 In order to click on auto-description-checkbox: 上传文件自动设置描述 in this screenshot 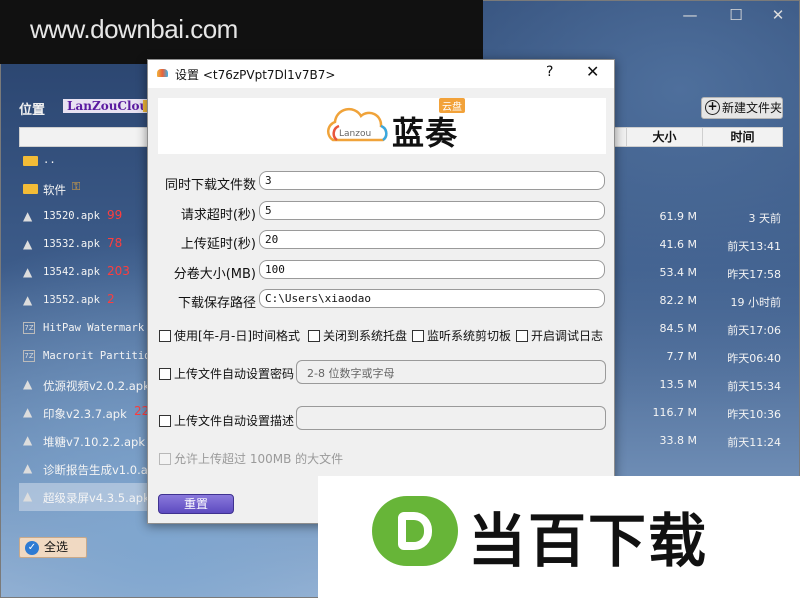, I will do `click(226, 420)`.